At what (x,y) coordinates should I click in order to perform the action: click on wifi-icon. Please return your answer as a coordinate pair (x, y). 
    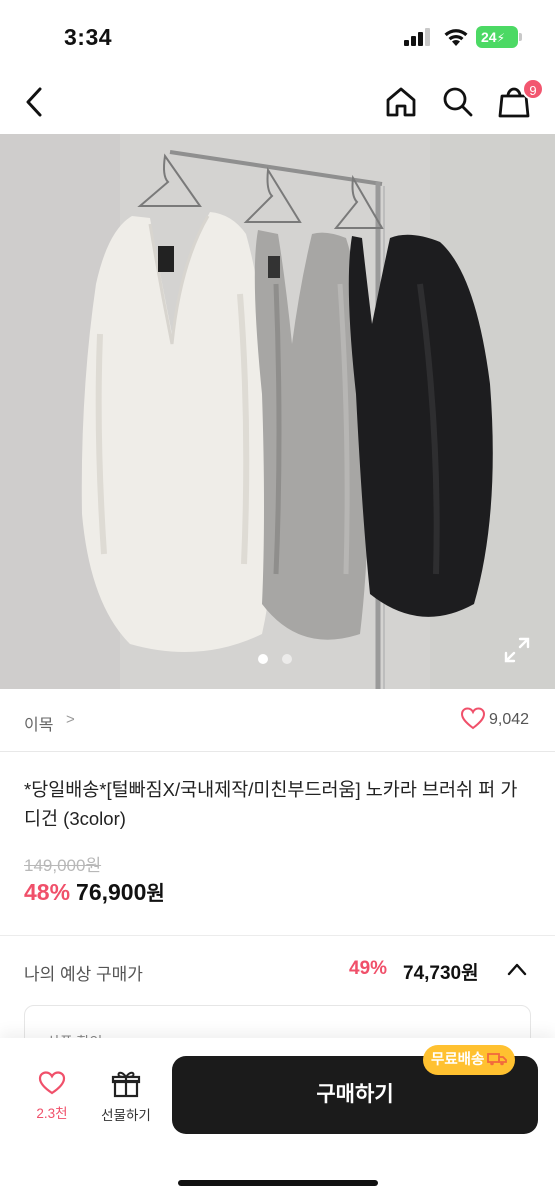
    Looking at the image, I should click on (456, 37).